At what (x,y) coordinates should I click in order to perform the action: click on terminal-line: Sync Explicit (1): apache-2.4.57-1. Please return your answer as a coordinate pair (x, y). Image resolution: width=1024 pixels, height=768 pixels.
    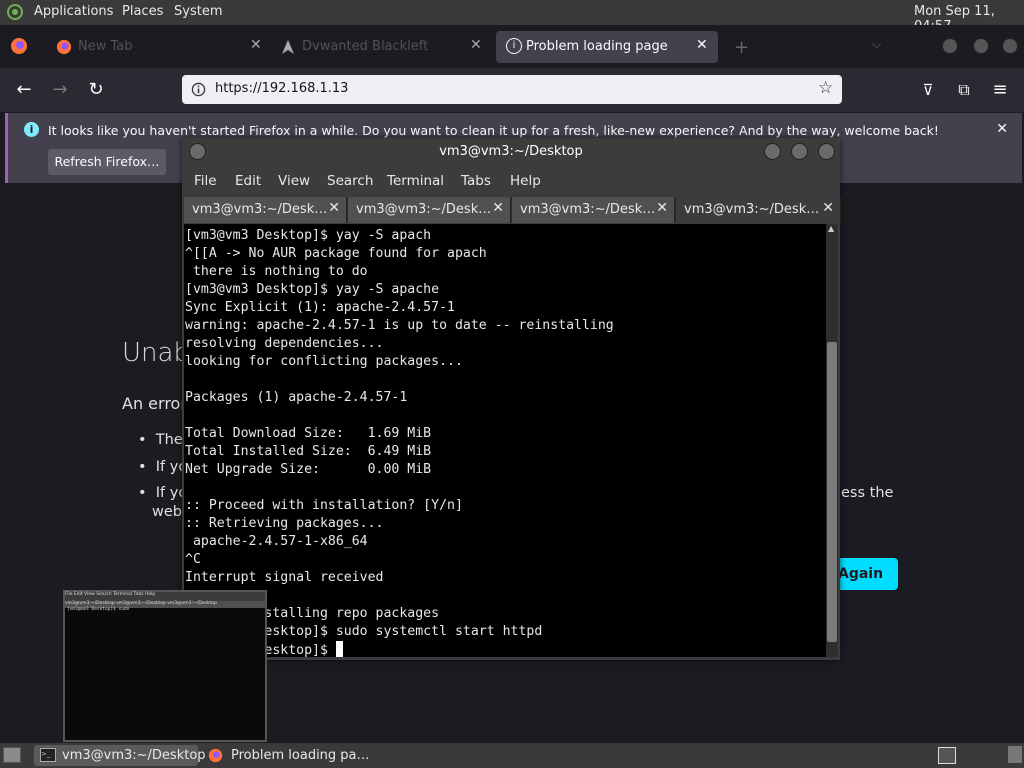
    Looking at the image, I should click on (320, 307).